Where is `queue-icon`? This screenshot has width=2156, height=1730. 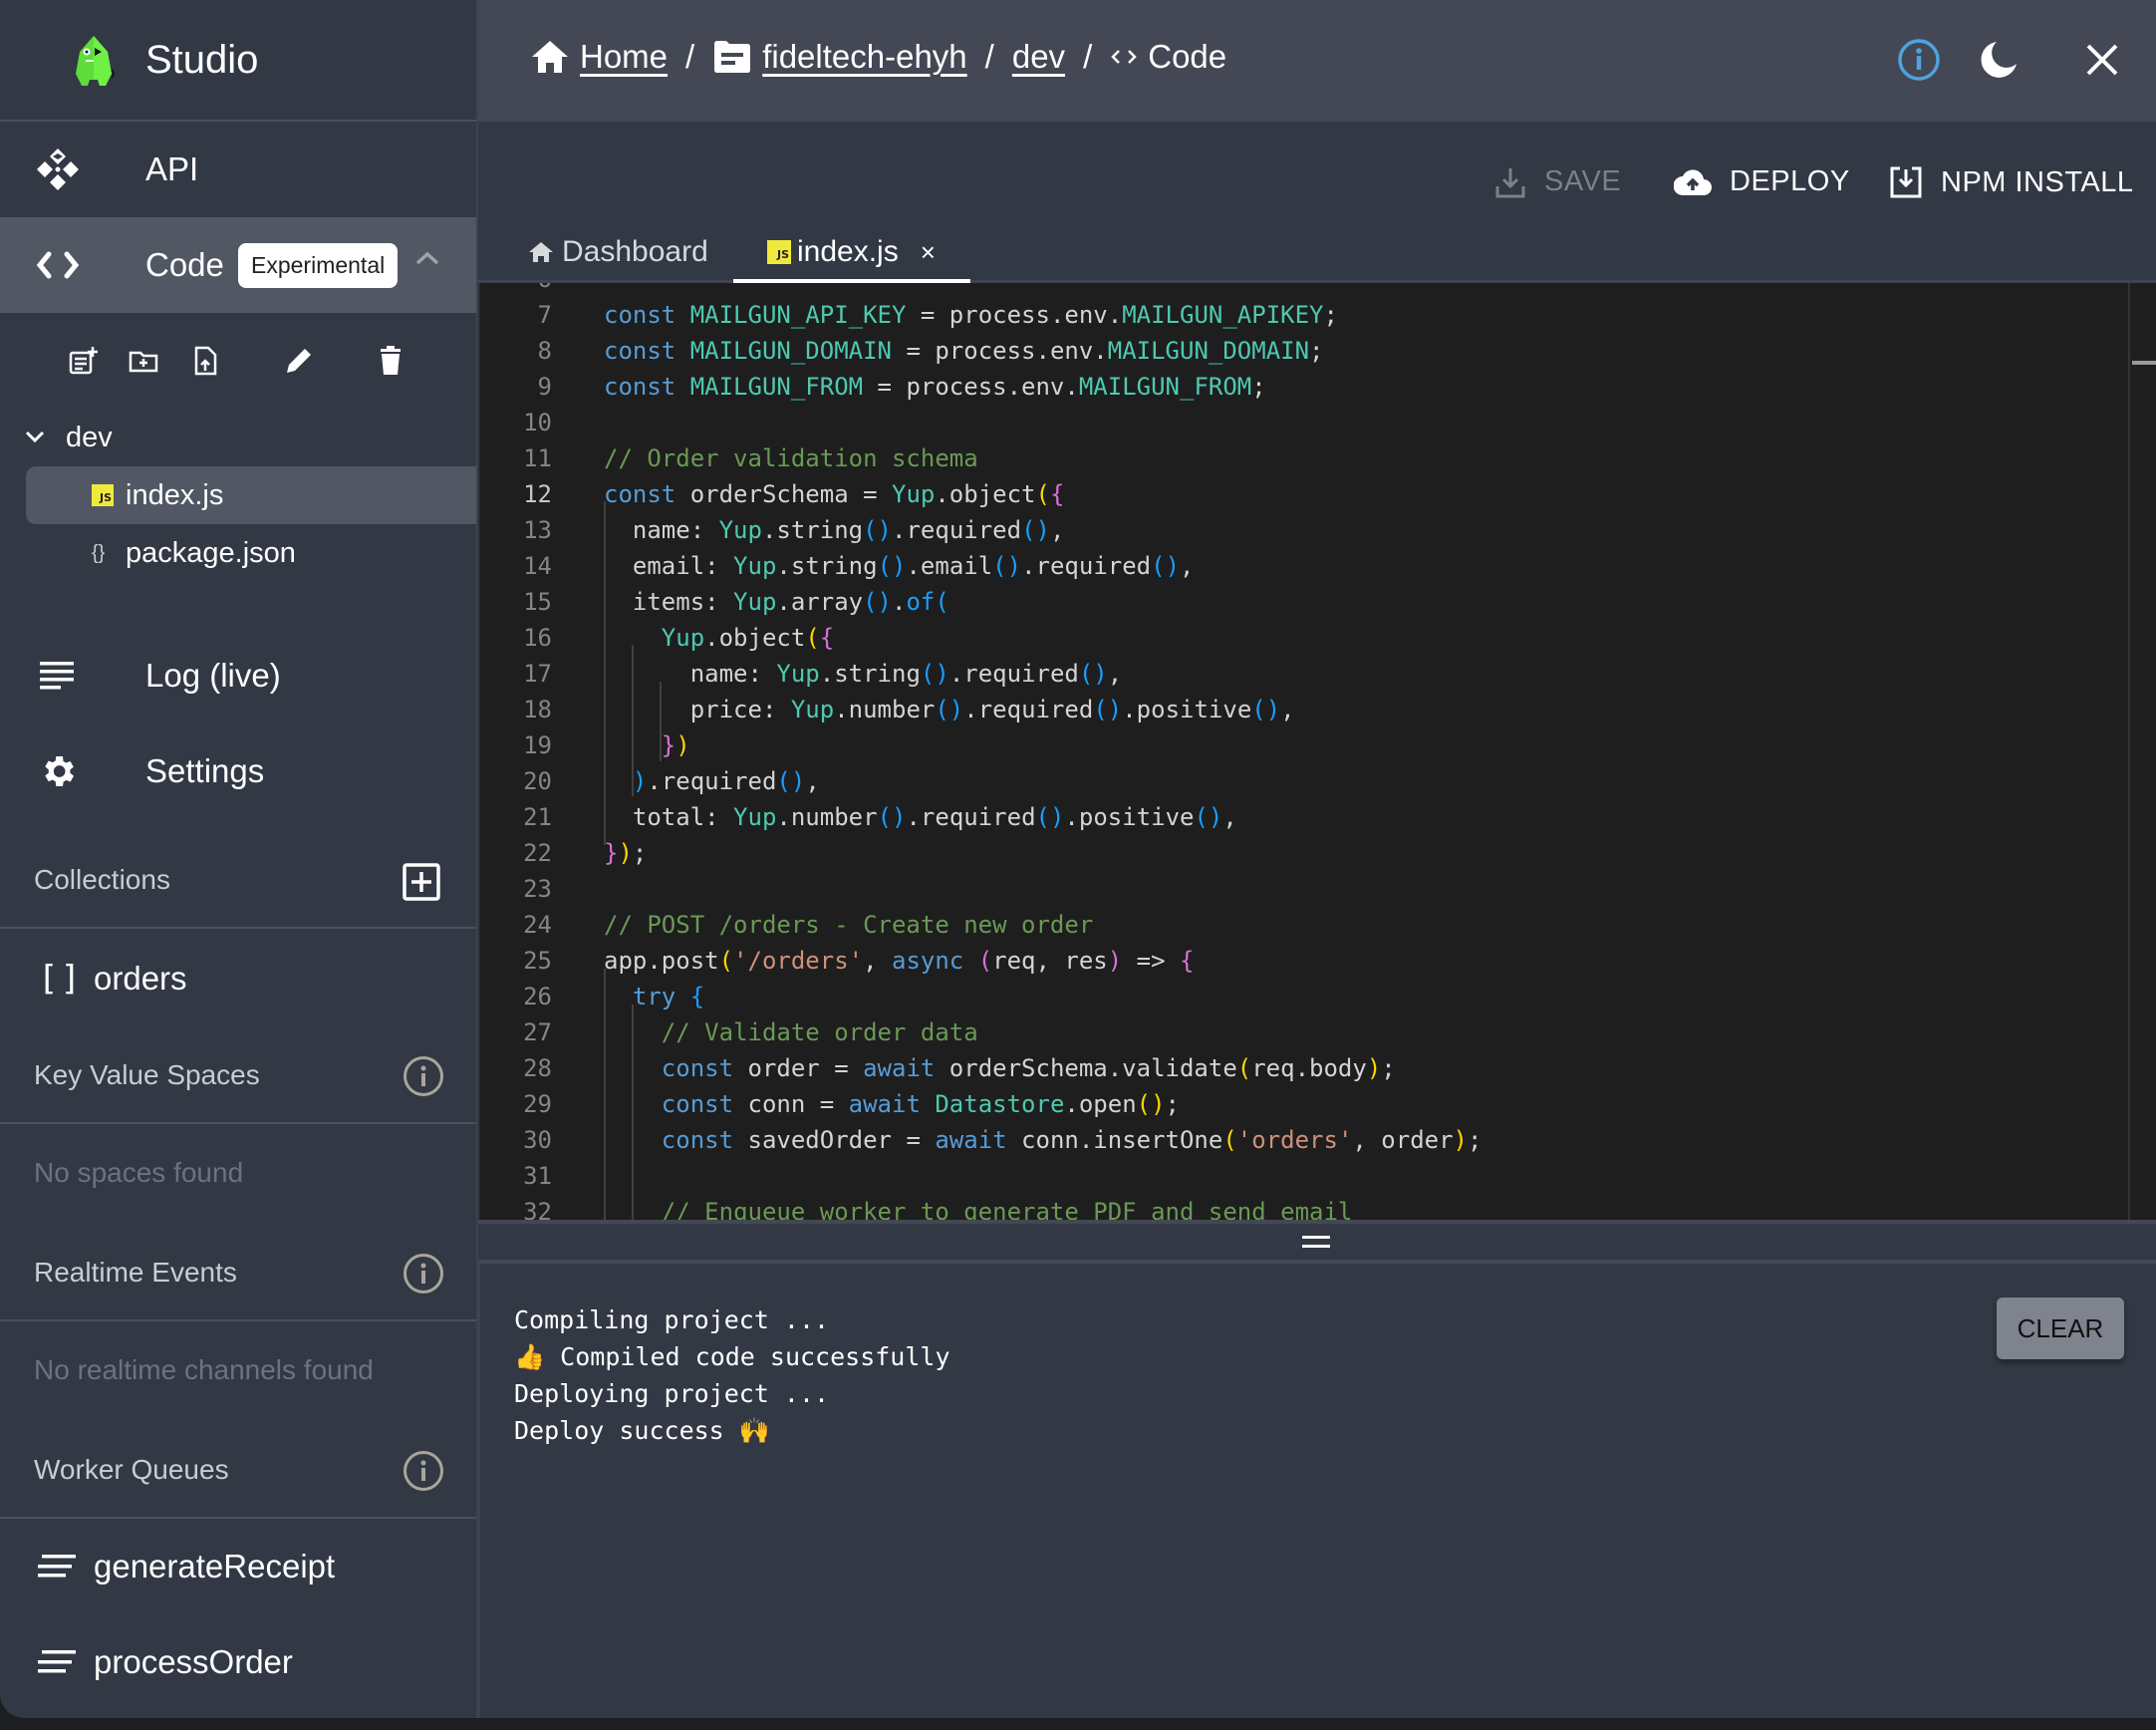 queue-icon is located at coordinates (57, 1661).